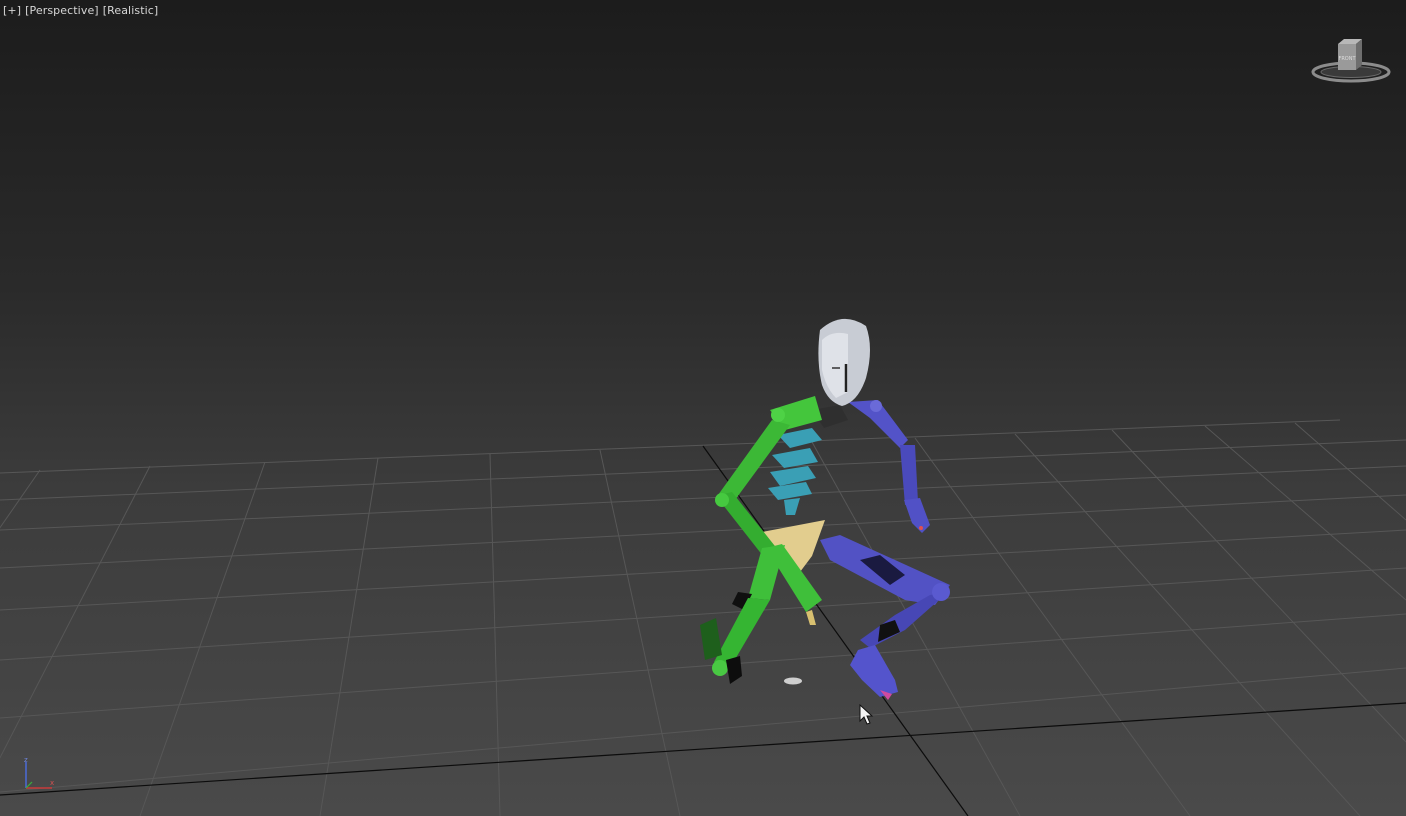 The width and height of the screenshot is (1406, 816). I want to click on viewcube-icon: FRONT, so click(1351, 62).